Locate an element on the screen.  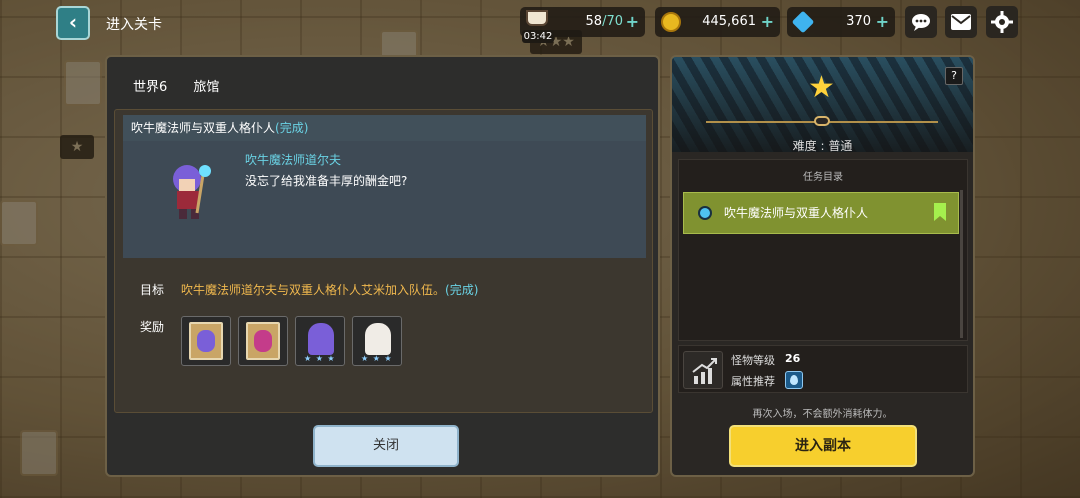
stage-info-box: 怪物等级 26 属性推荐 is located at coordinates (823, 369).